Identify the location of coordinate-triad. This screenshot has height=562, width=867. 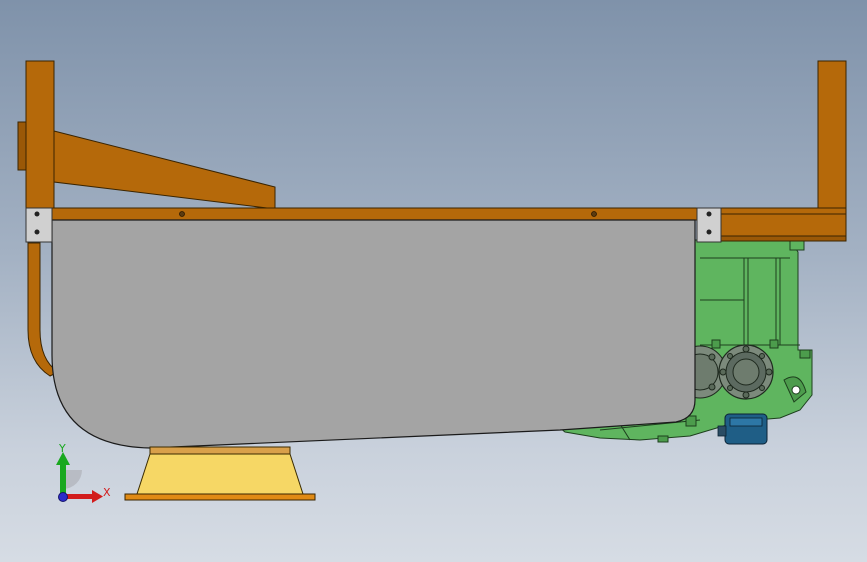
(79, 477).